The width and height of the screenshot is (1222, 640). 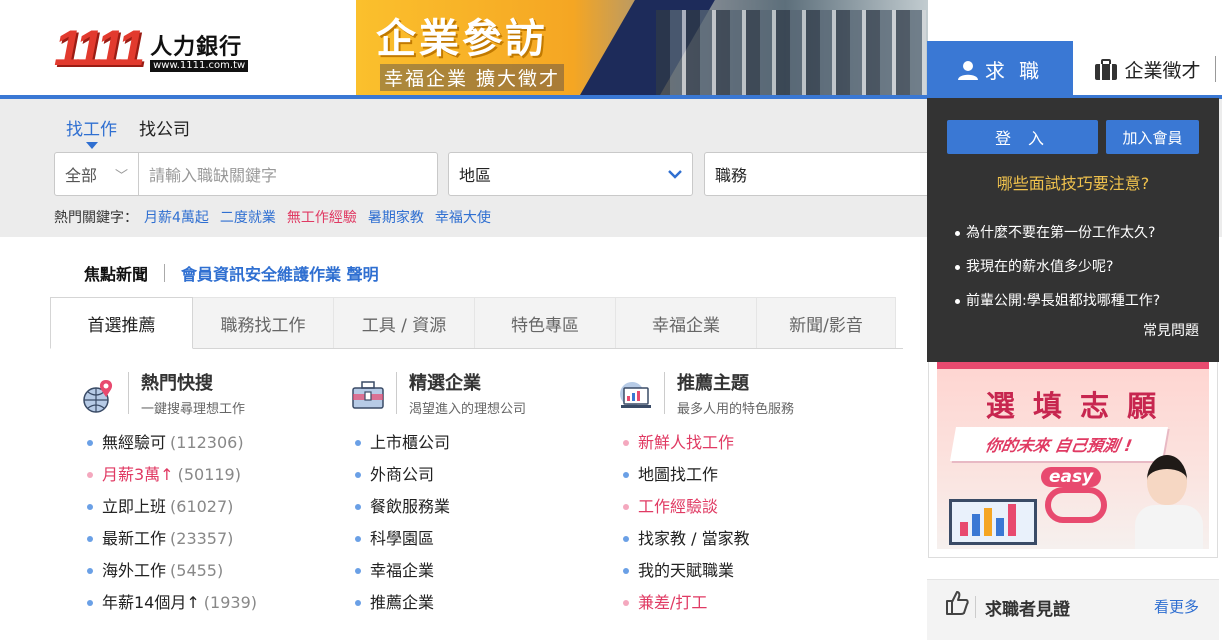 I want to click on list-item: 最新工作 (23357), so click(x=214, y=539).